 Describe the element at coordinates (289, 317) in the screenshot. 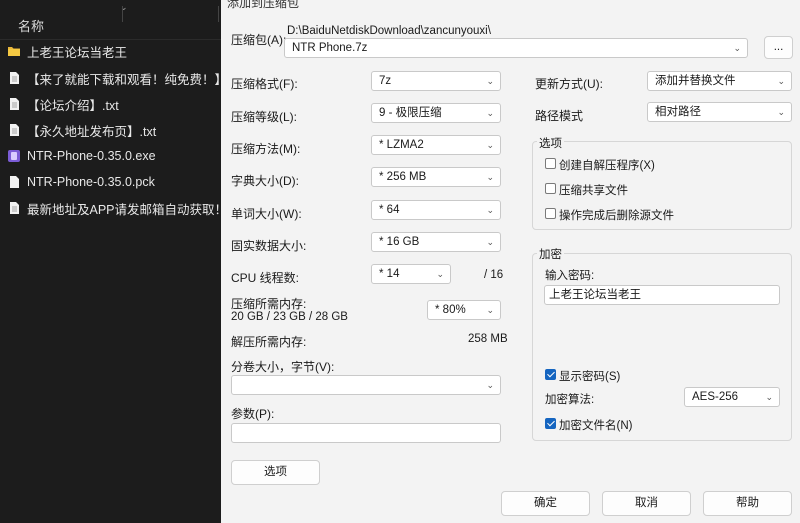

I see `mem-values: 20 GB / 23 GB / 28 GB` at that location.